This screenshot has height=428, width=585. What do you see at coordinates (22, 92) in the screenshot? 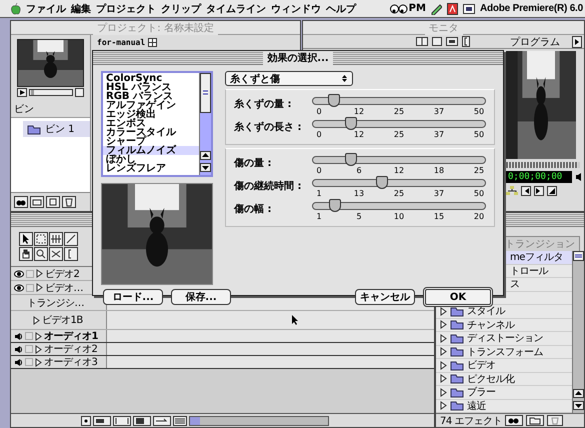
I see `play-button` at bounding box center [22, 92].